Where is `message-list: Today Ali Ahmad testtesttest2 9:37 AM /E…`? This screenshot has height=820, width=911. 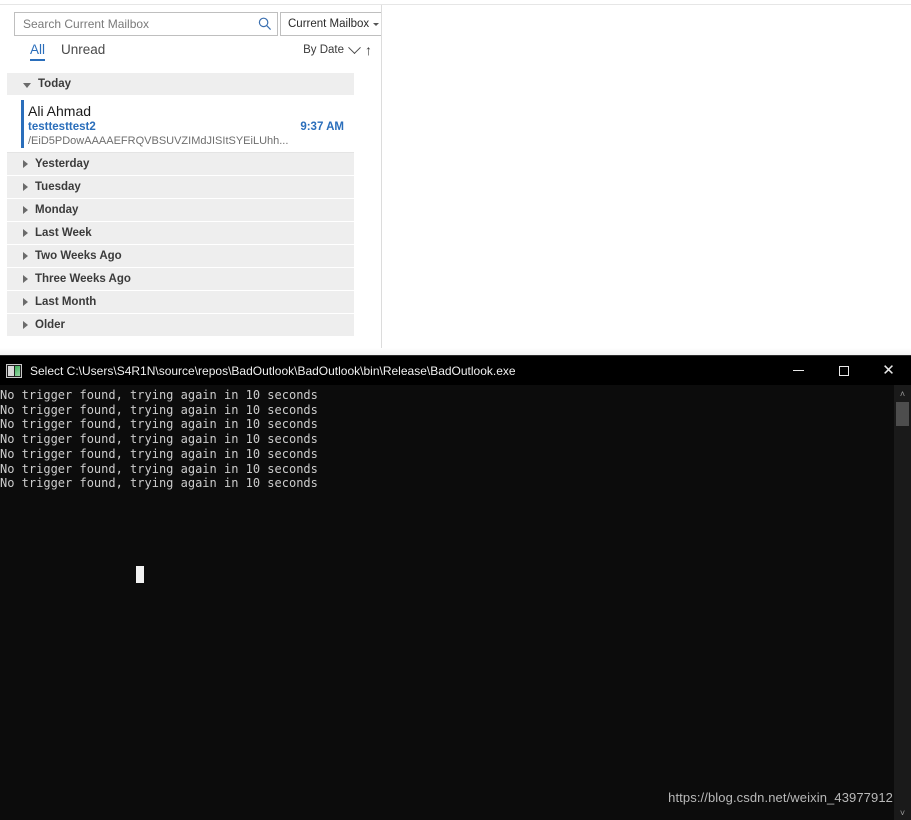
message-list: Today Ali Ahmad testtesttest2 9:37 AM /E… is located at coordinates (180, 205).